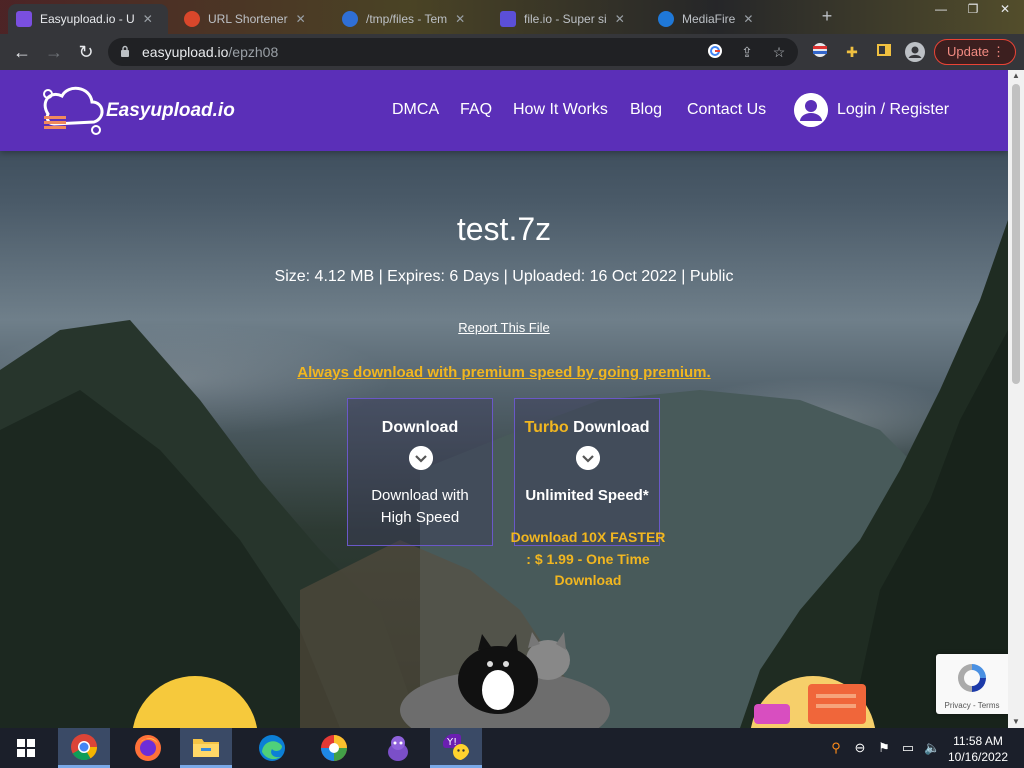  I want to click on free-download-desc: Download with High Speed, so click(420, 507).